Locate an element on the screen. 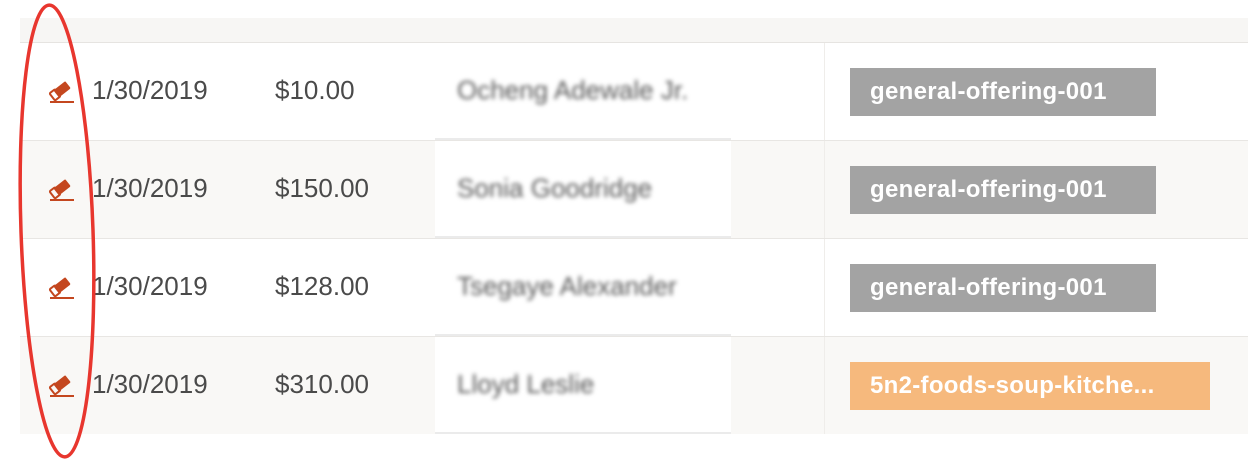 This screenshot has height=461, width=1248. amount-cell: $128.00 is located at coordinates (322, 286).